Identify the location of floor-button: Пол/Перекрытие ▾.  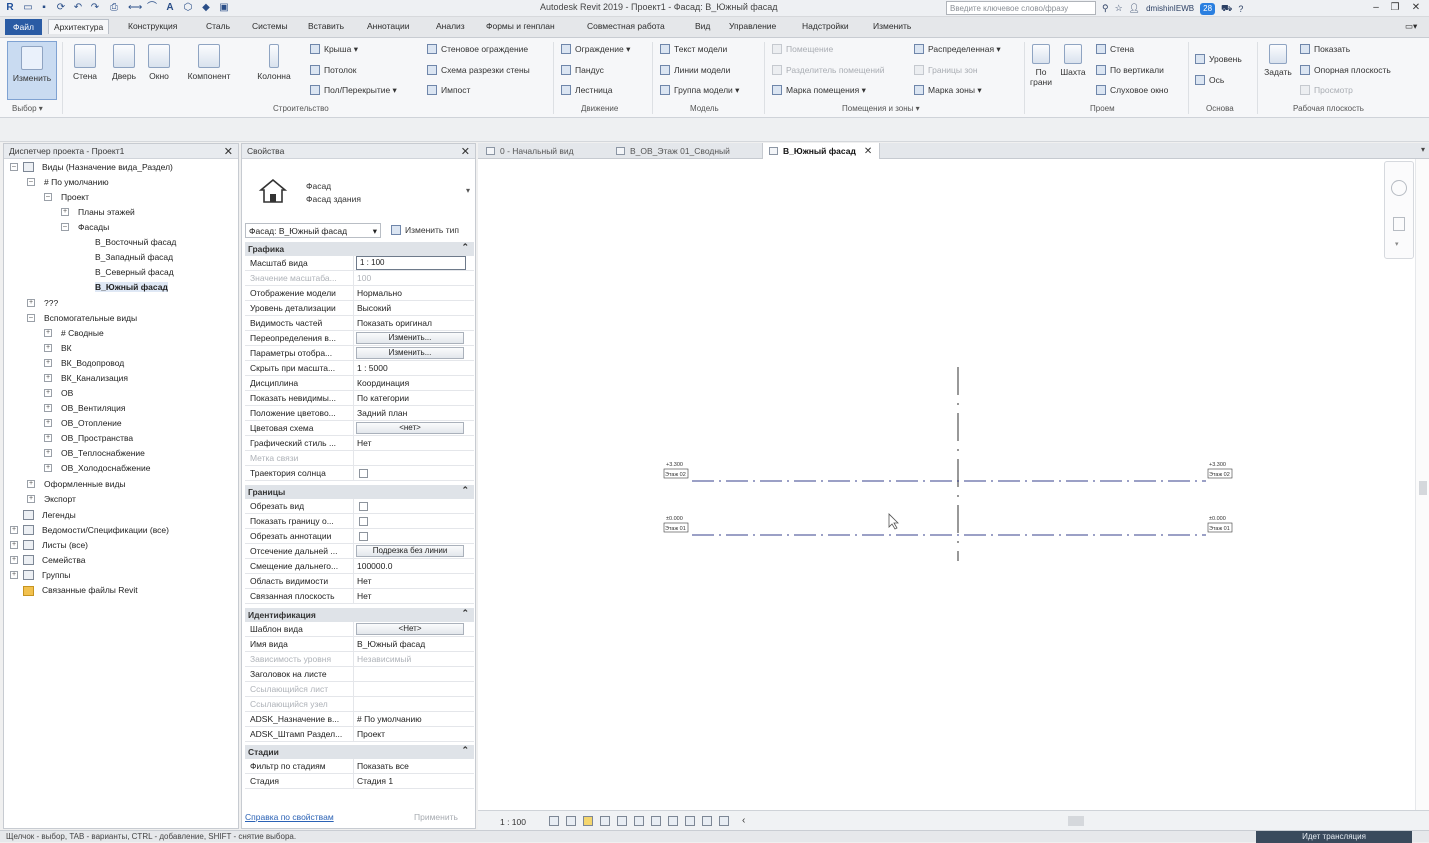
(353, 90).